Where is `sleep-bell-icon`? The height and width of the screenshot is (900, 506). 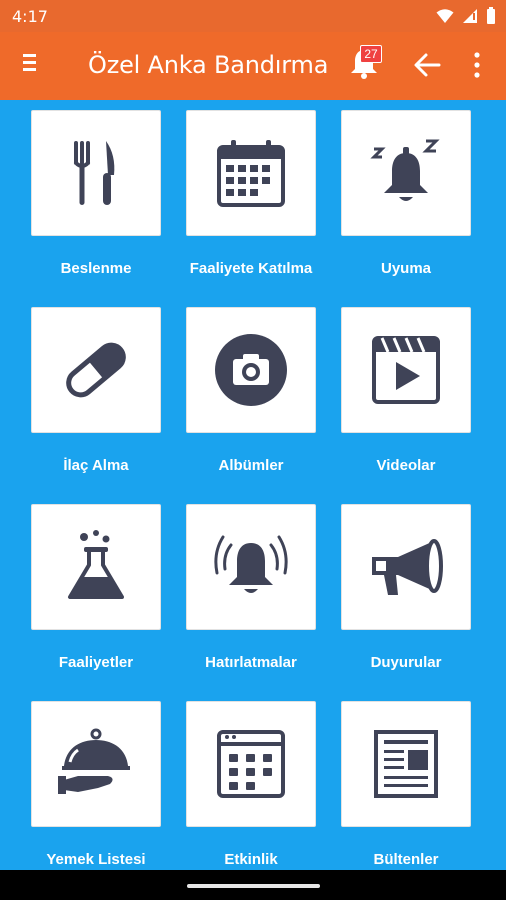
sleep-bell-icon is located at coordinates (405, 170).